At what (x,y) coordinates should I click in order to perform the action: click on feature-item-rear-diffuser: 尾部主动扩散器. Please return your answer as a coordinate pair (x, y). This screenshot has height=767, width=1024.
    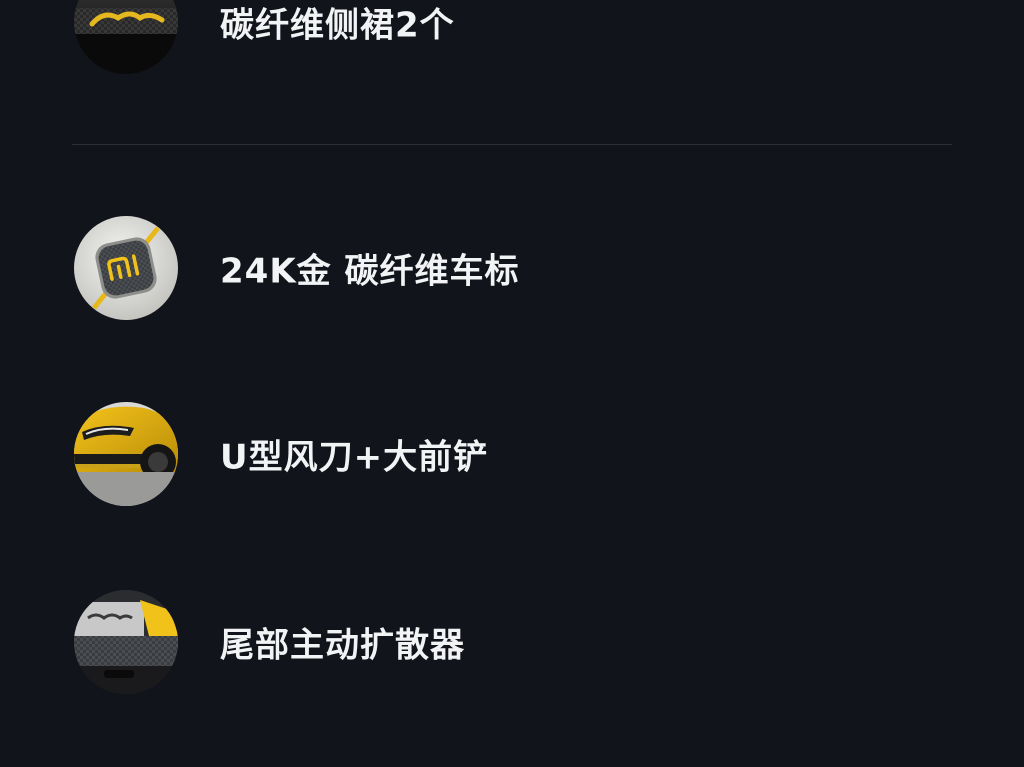
    Looking at the image, I should click on (514, 642).